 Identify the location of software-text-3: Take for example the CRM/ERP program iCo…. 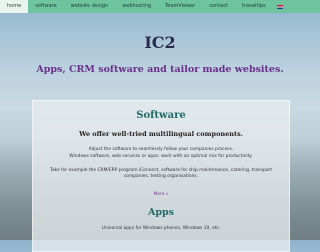
(161, 173).